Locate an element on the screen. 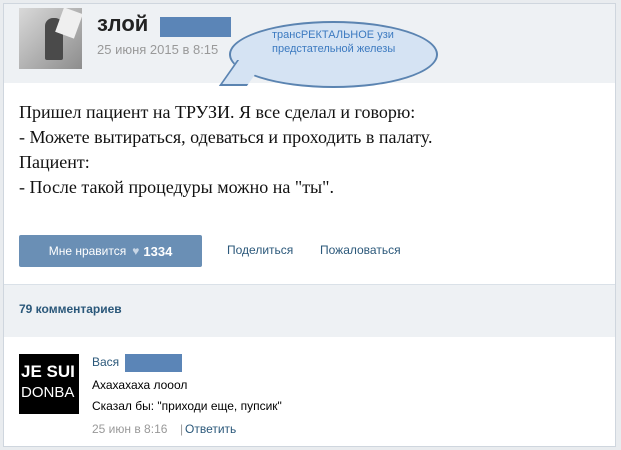  heart-icon: ♥ is located at coordinates (136, 251).